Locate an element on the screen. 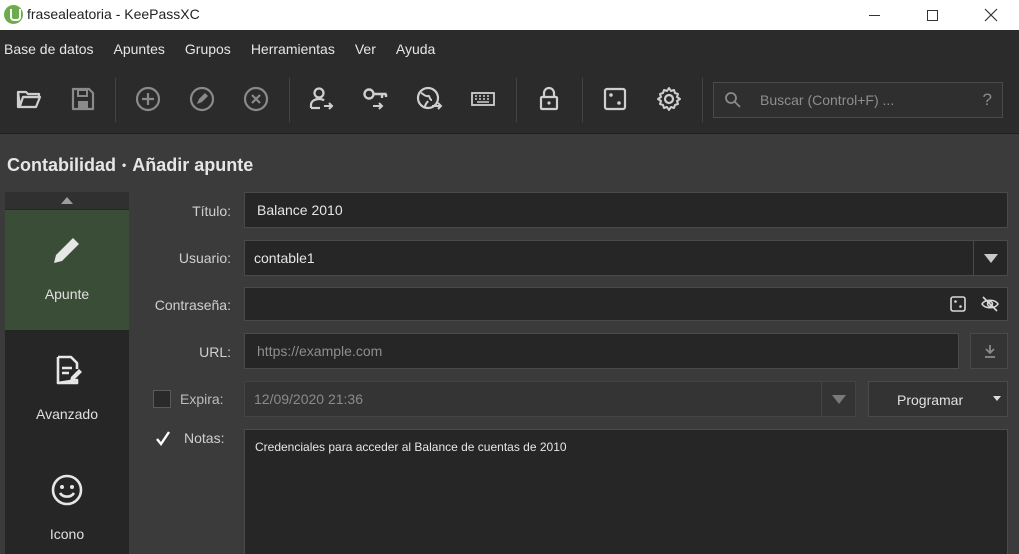 The image size is (1019, 554). open-database-icon is located at coordinates (29, 99).